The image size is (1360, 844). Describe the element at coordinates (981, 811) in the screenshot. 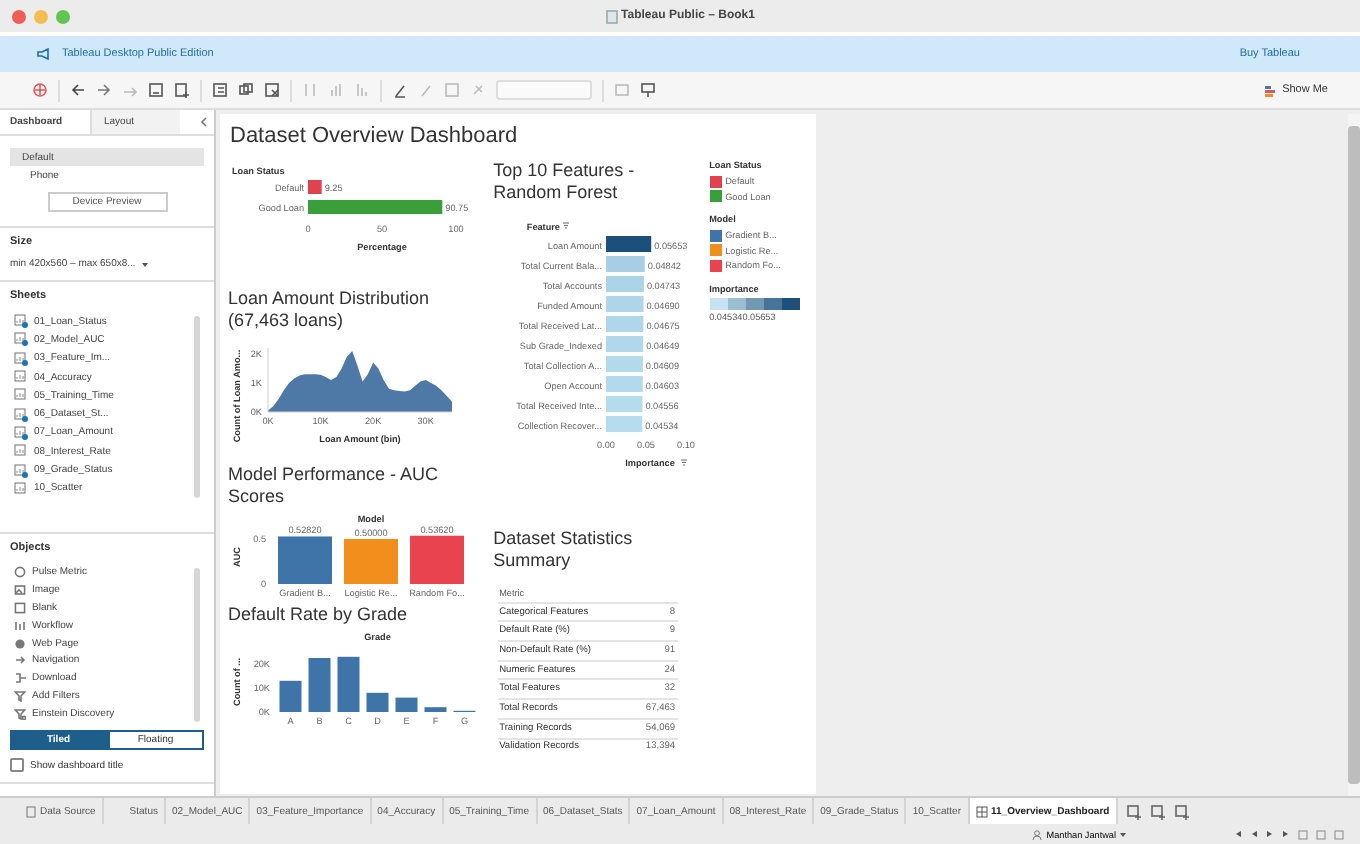

I see `dashboard-icon` at that location.